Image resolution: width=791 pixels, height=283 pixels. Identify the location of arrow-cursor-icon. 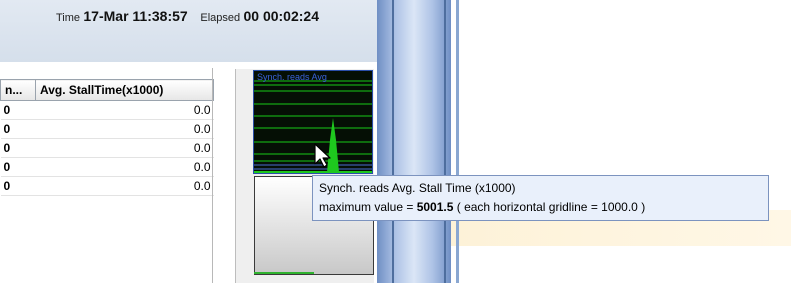
(322, 155).